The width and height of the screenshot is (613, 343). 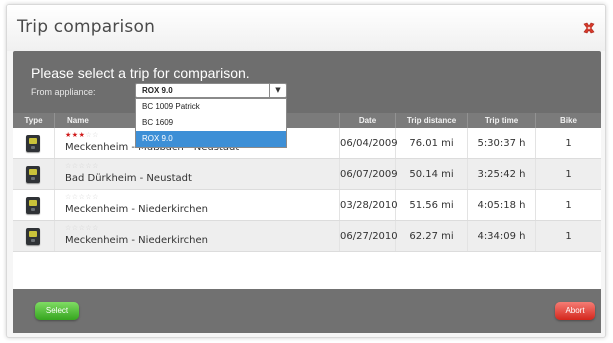 What do you see at coordinates (432, 120) in the screenshot?
I see `column-header-distance: Trip distance` at bounding box center [432, 120].